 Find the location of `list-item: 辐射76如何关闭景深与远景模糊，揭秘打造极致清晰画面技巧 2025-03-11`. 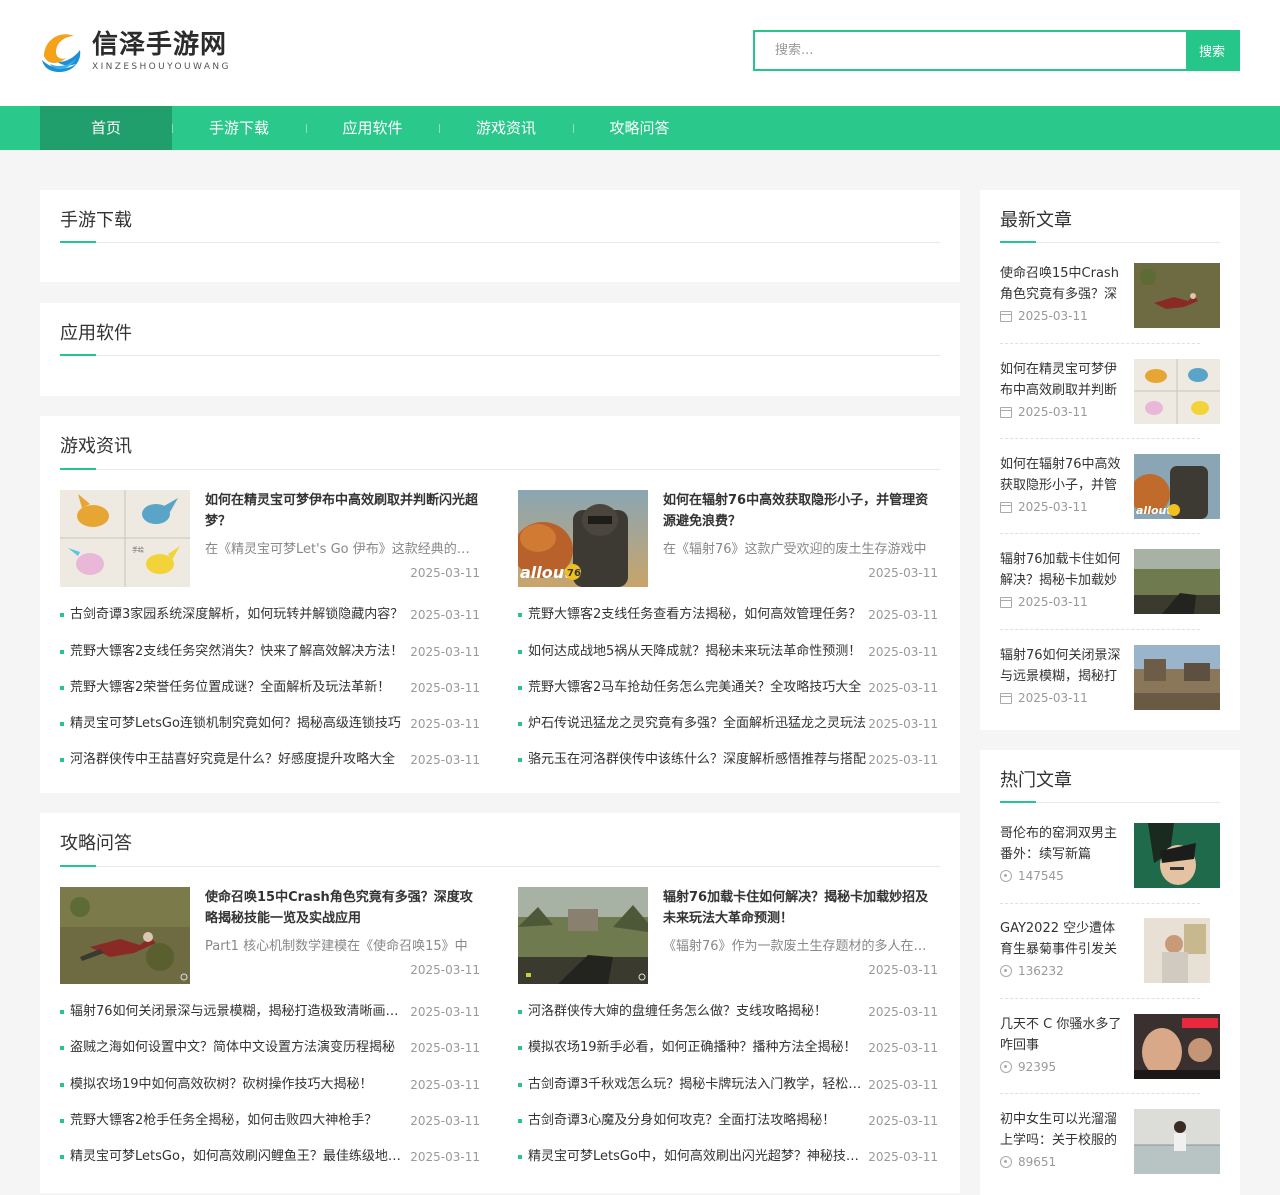

list-item: 辐射76如何关闭景深与远景模糊，揭秘打造极致清晰画面技巧 2025-03-11 is located at coordinates (270, 1012).